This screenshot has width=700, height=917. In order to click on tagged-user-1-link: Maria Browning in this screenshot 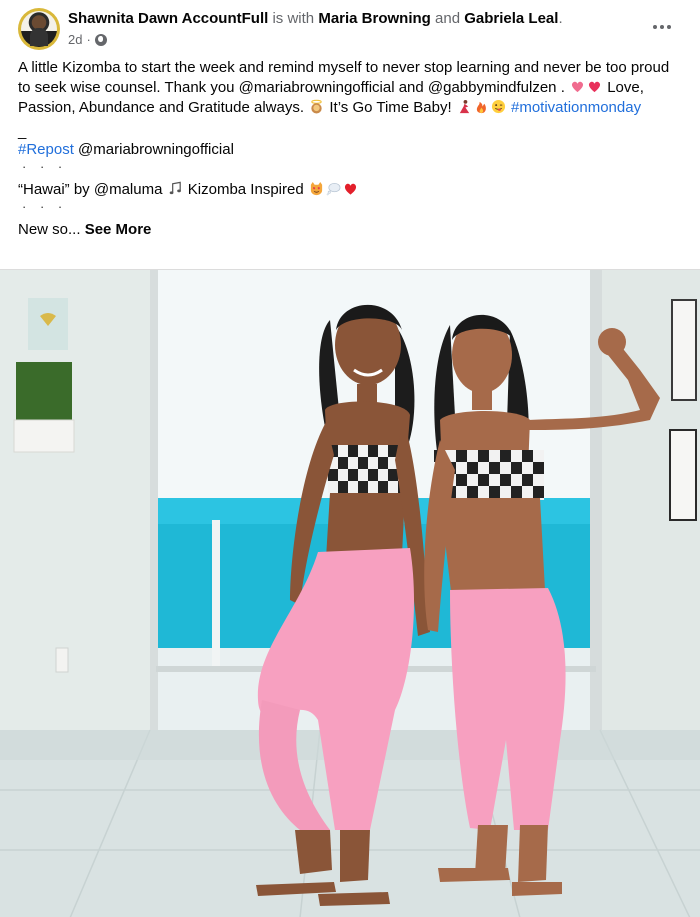, I will do `click(374, 18)`.